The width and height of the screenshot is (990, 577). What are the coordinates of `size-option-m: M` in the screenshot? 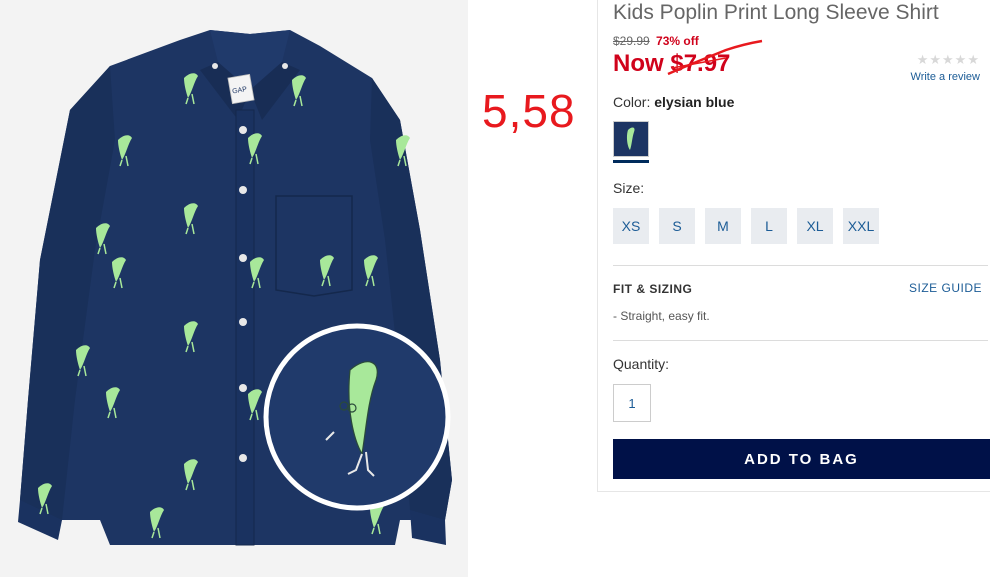 It's located at (723, 226).